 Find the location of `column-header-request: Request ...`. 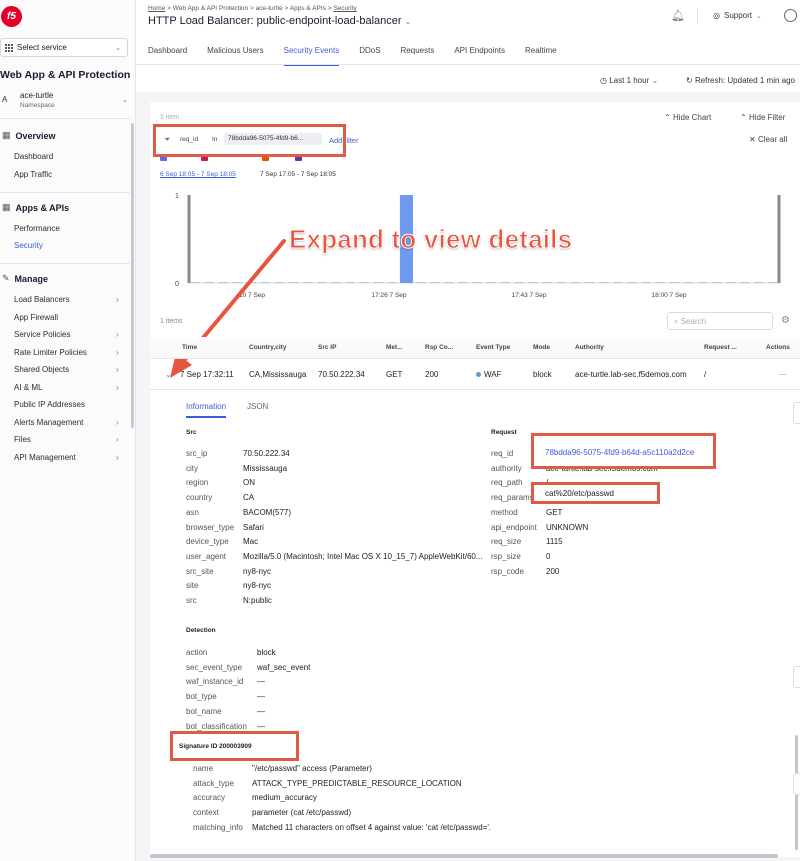

column-header-request: Request ... is located at coordinates (720, 347).